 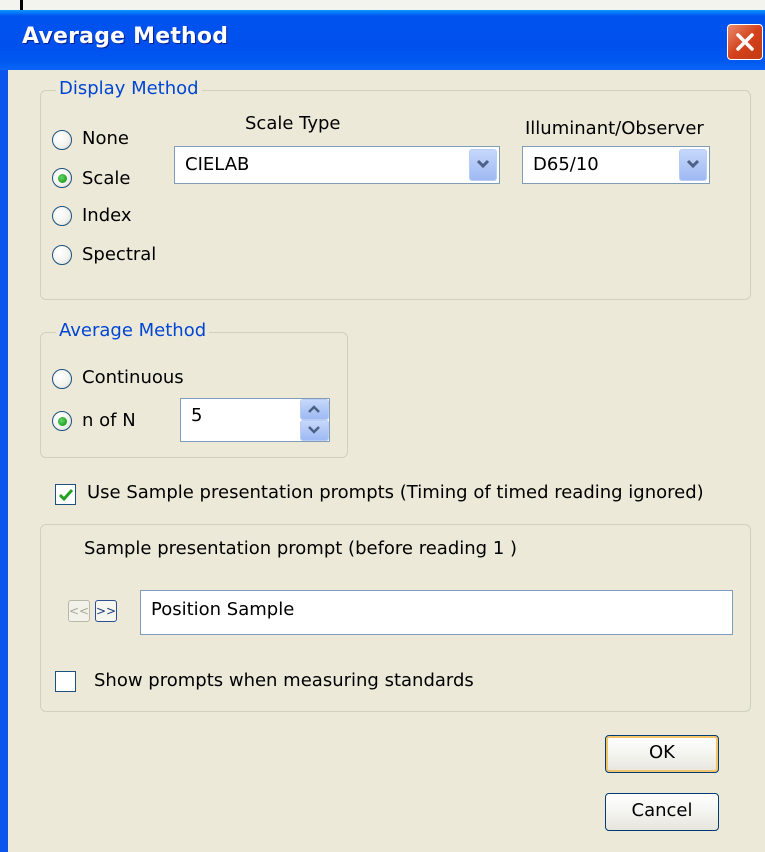 I want to click on use-prompts-checkbox, so click(x=65, y=494).